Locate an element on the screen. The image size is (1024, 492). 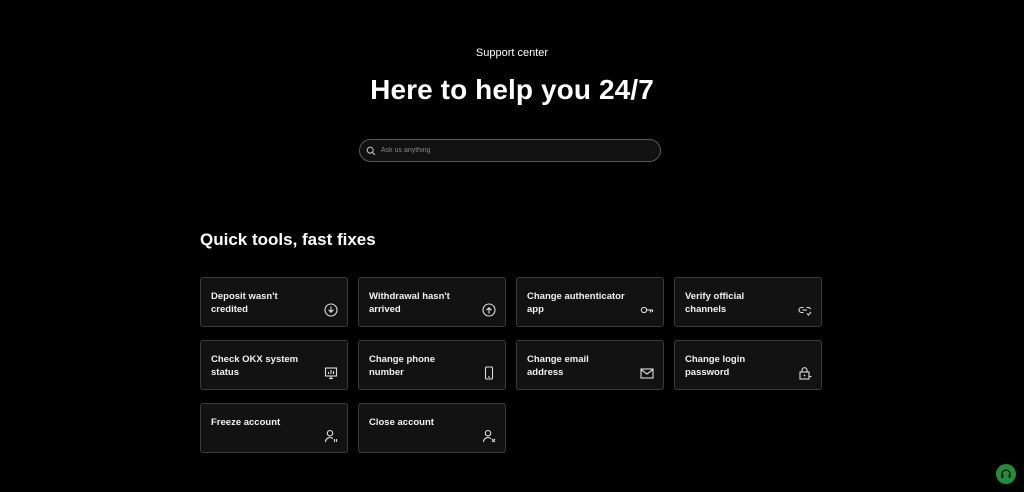
tool-card-label: Freeze account is located at coordinates (246, 422).